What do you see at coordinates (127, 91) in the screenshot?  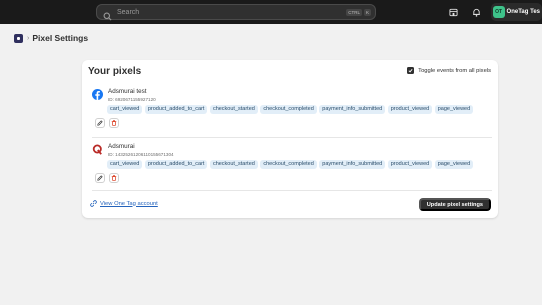 I see `pixel-name: Adsmurai test` at bounding box center [127, 91].